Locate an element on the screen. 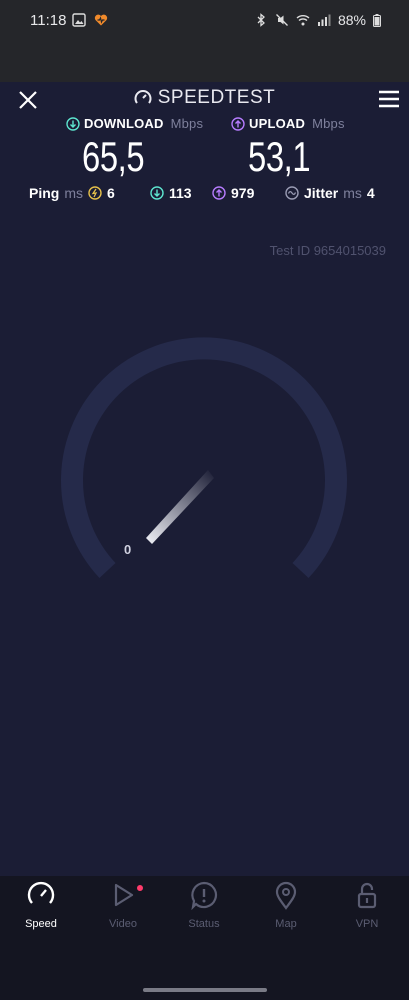 Image resolution: width=409 pixels, height=1000 pixels. battery-icon is located at coordinates (377, 20).